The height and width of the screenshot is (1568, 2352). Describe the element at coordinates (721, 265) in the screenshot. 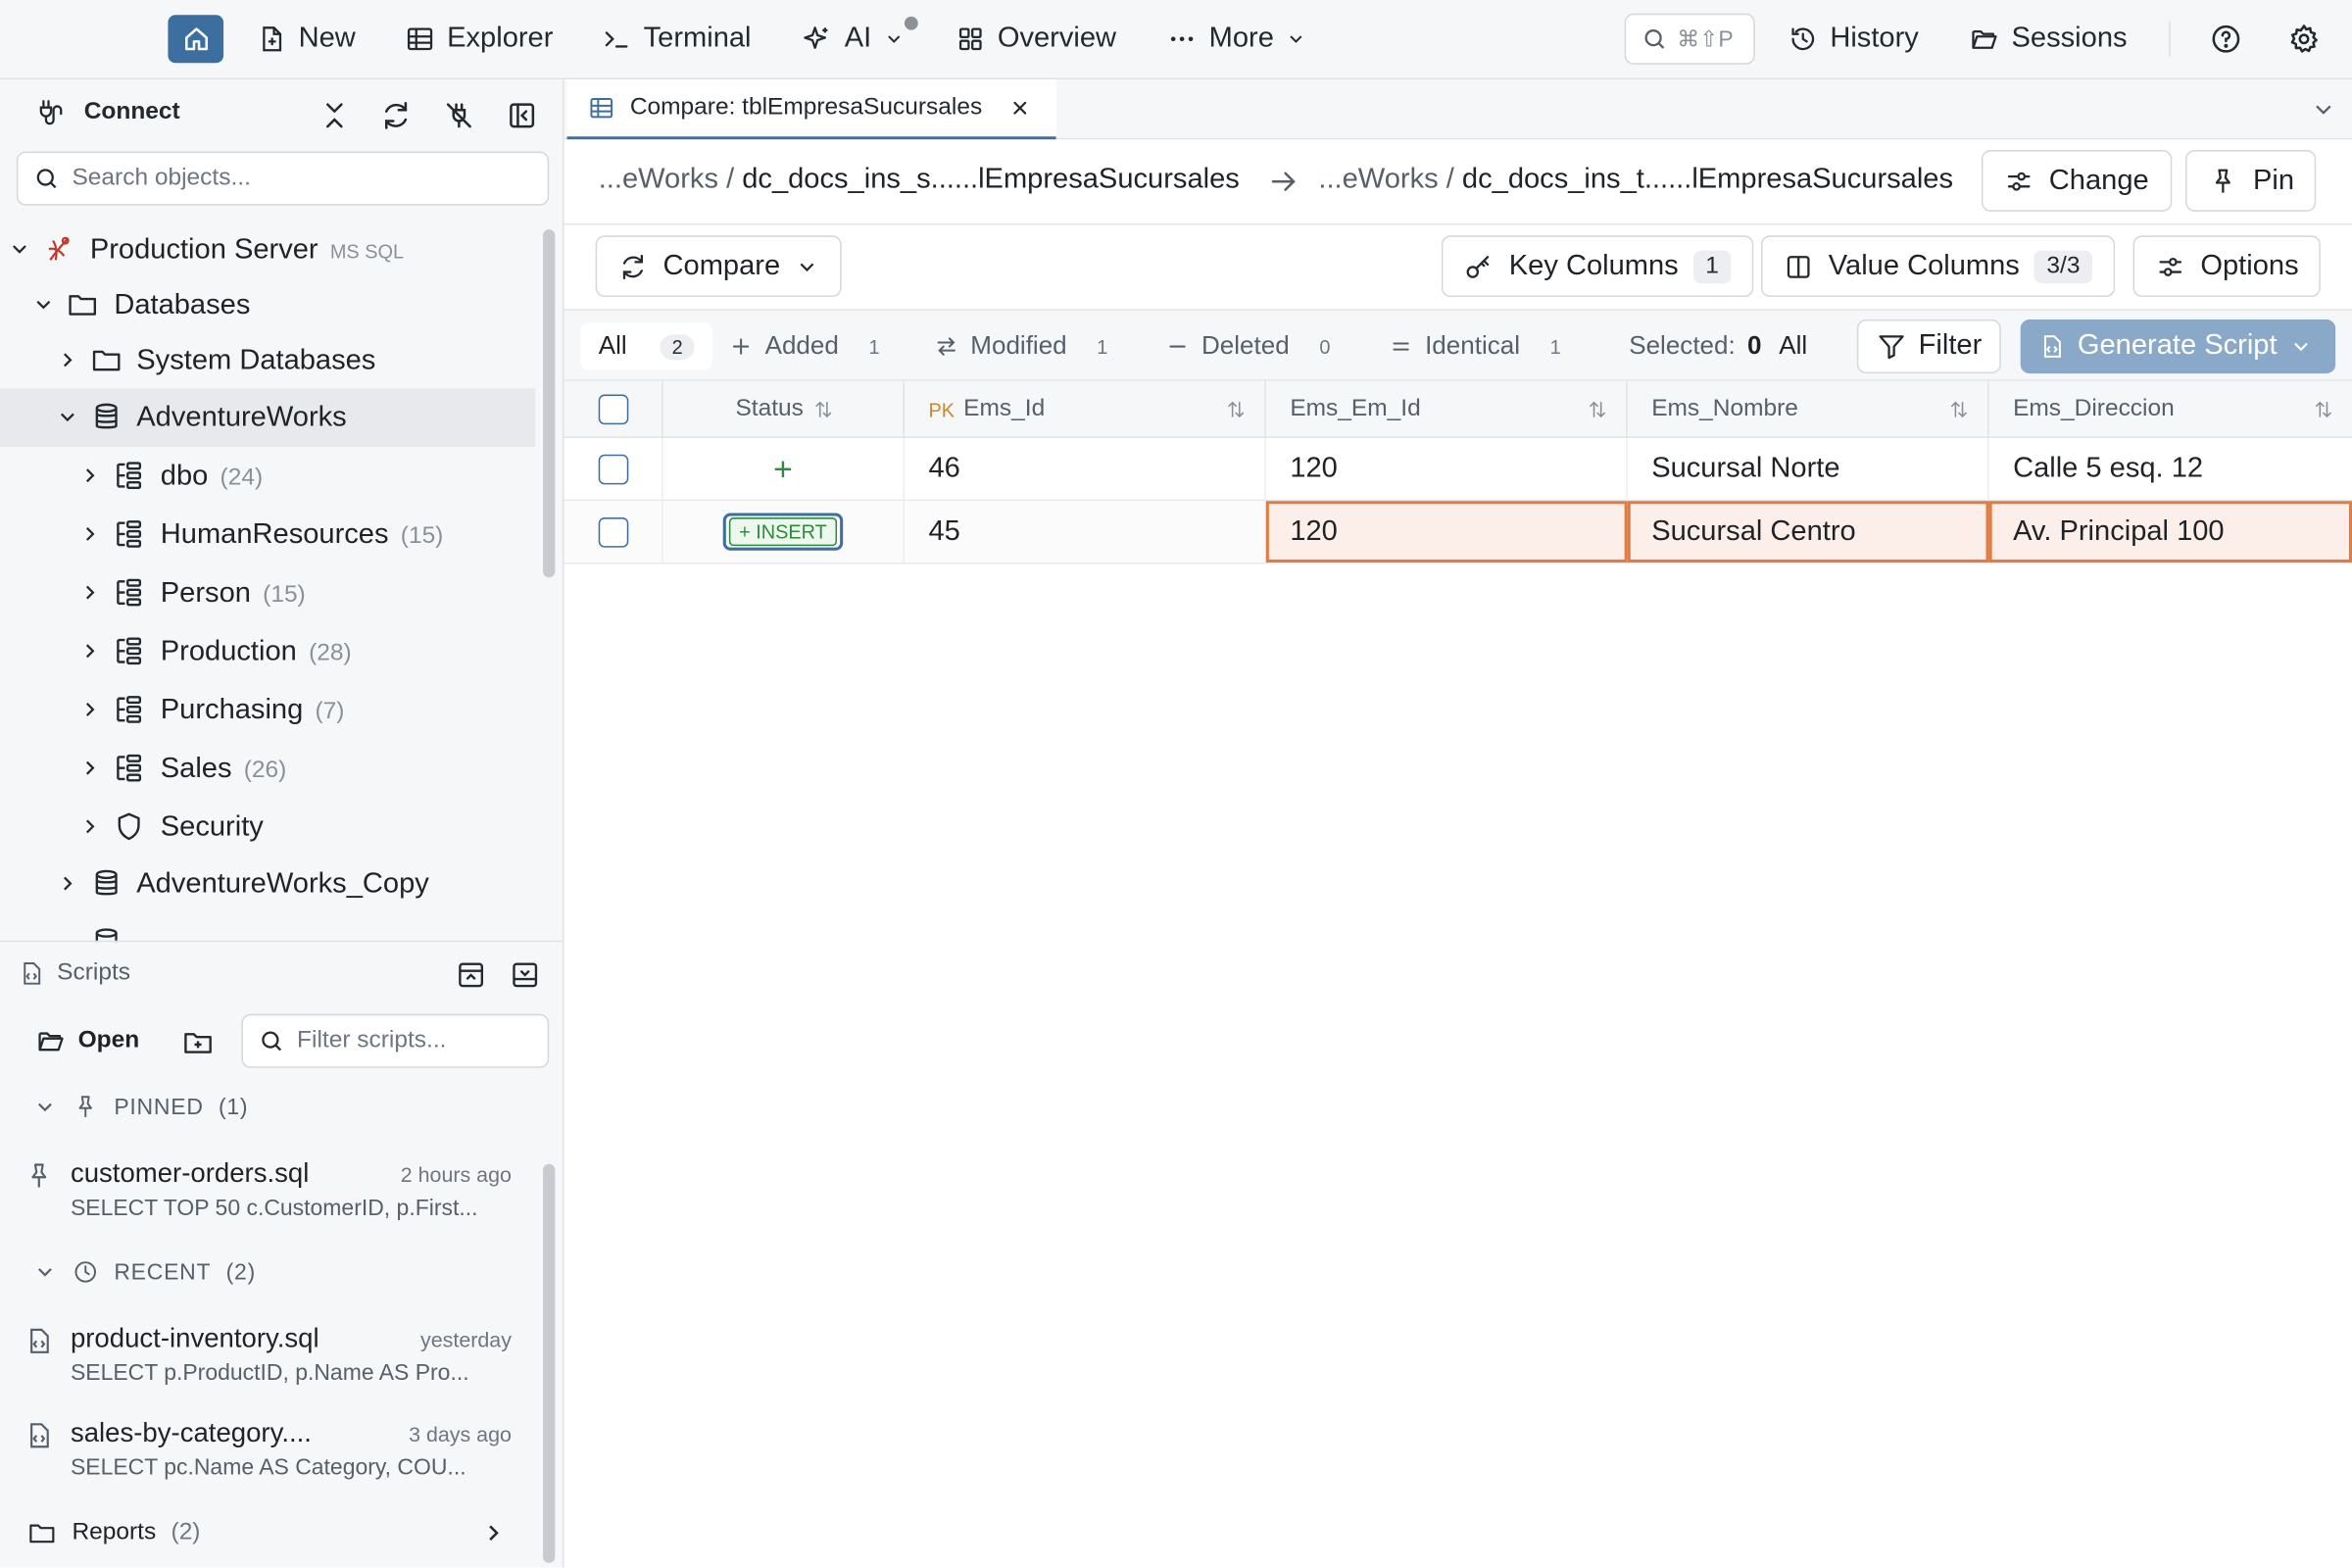

I see `compare-label: Compare` at that location.